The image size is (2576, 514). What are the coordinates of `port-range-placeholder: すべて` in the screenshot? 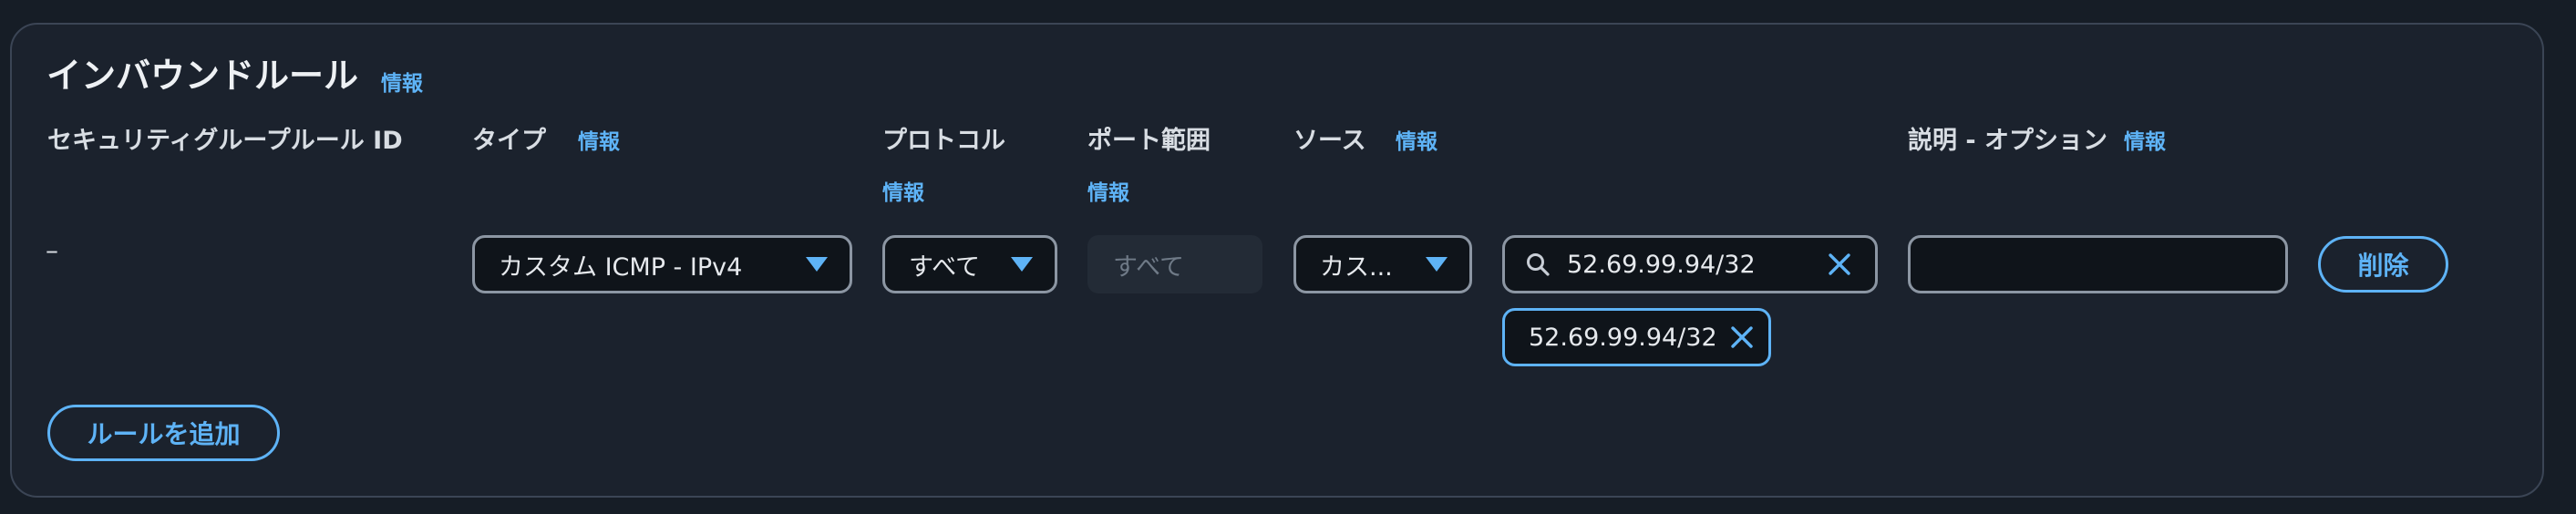 It's located at (1149, 267).